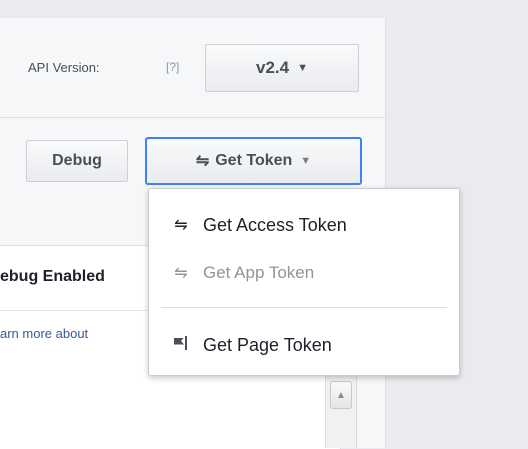 The height and width of the screenshot is (449, 528). I want to click on get-token-button: ⇋ Get Token ▼, so click(253, 161).